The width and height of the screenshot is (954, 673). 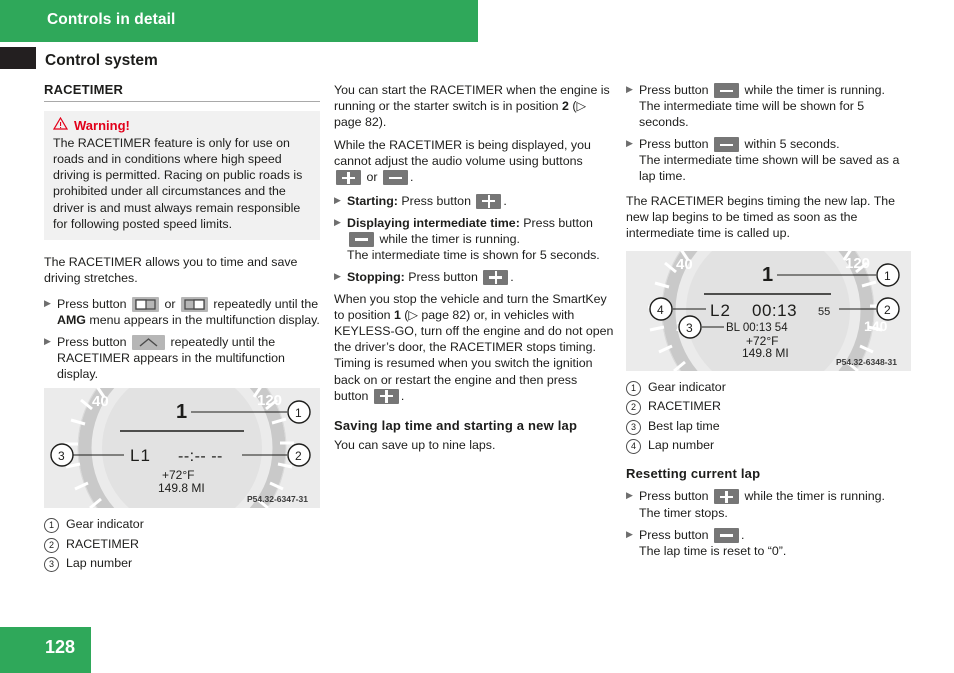 I want to click on svg-text: 3, so click(x=689, y=328).